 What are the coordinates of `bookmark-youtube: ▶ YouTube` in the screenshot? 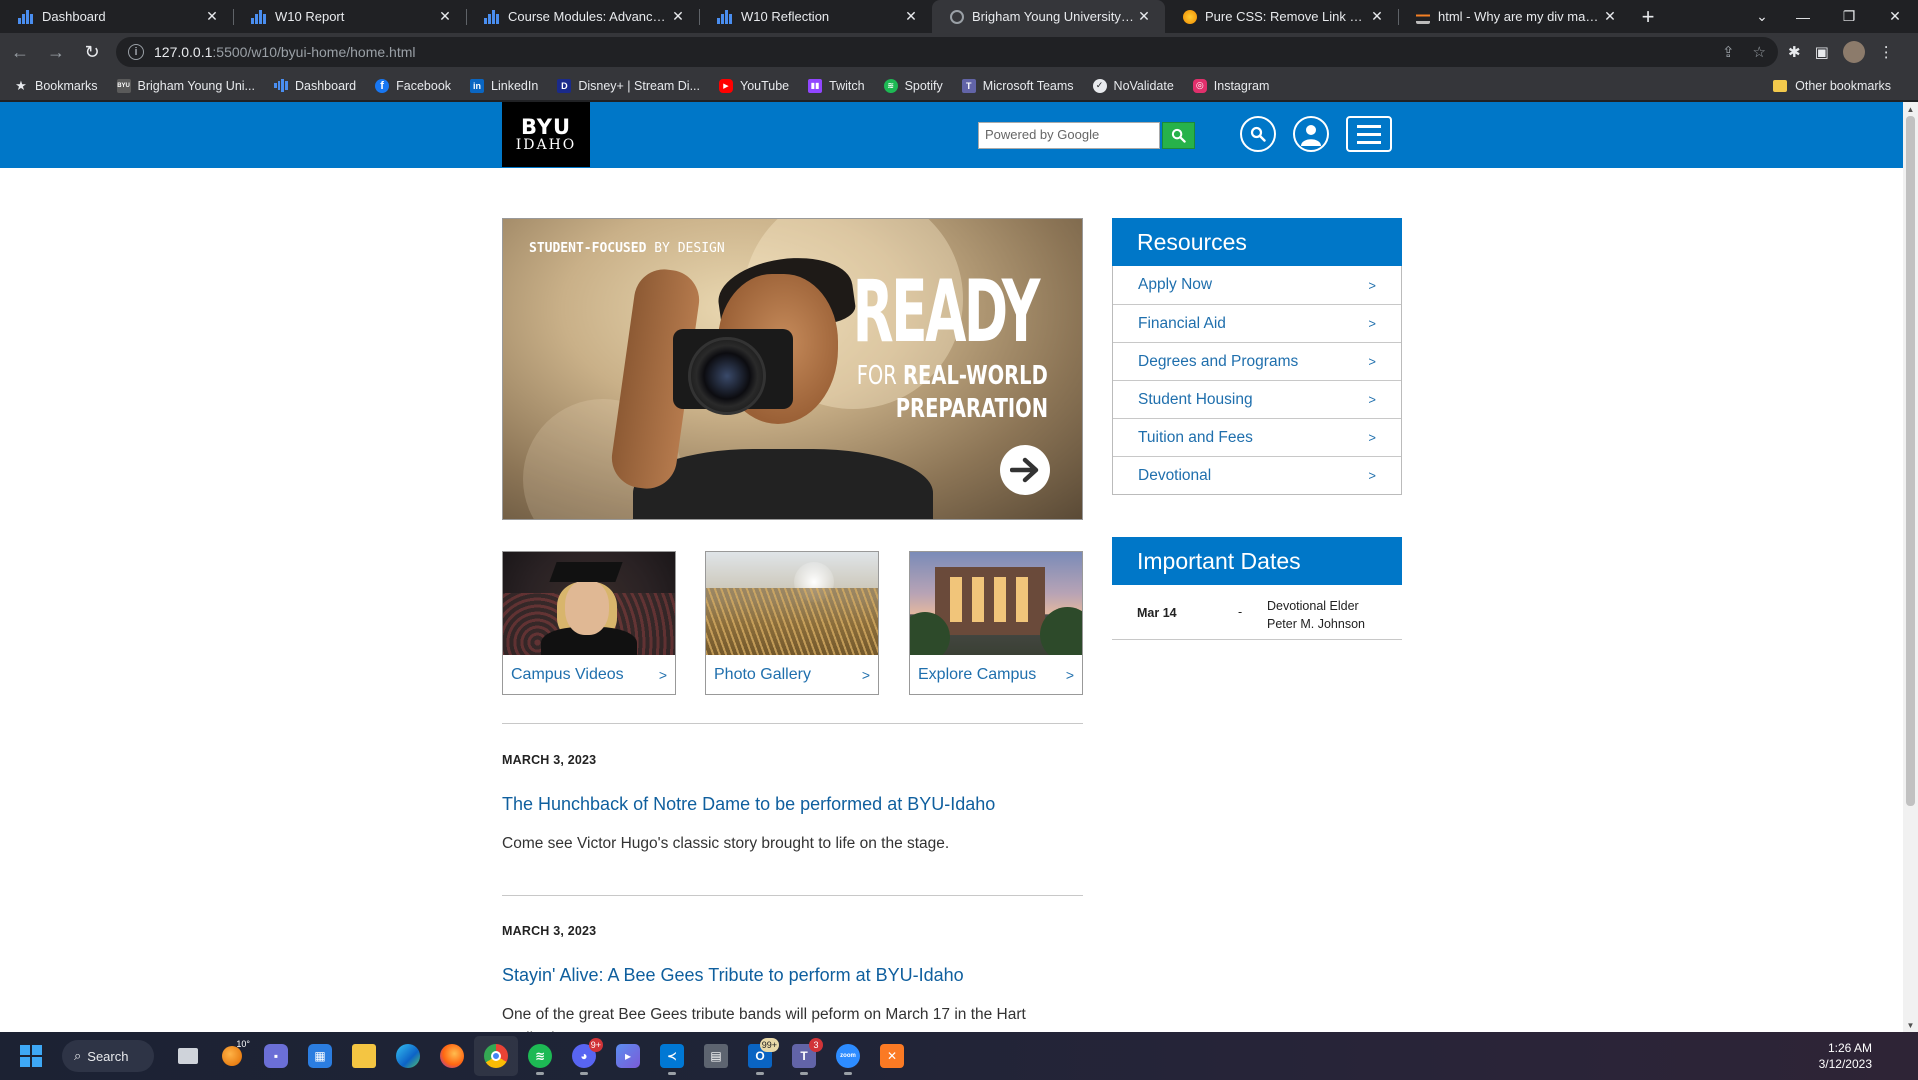 It's located at (754, 85).